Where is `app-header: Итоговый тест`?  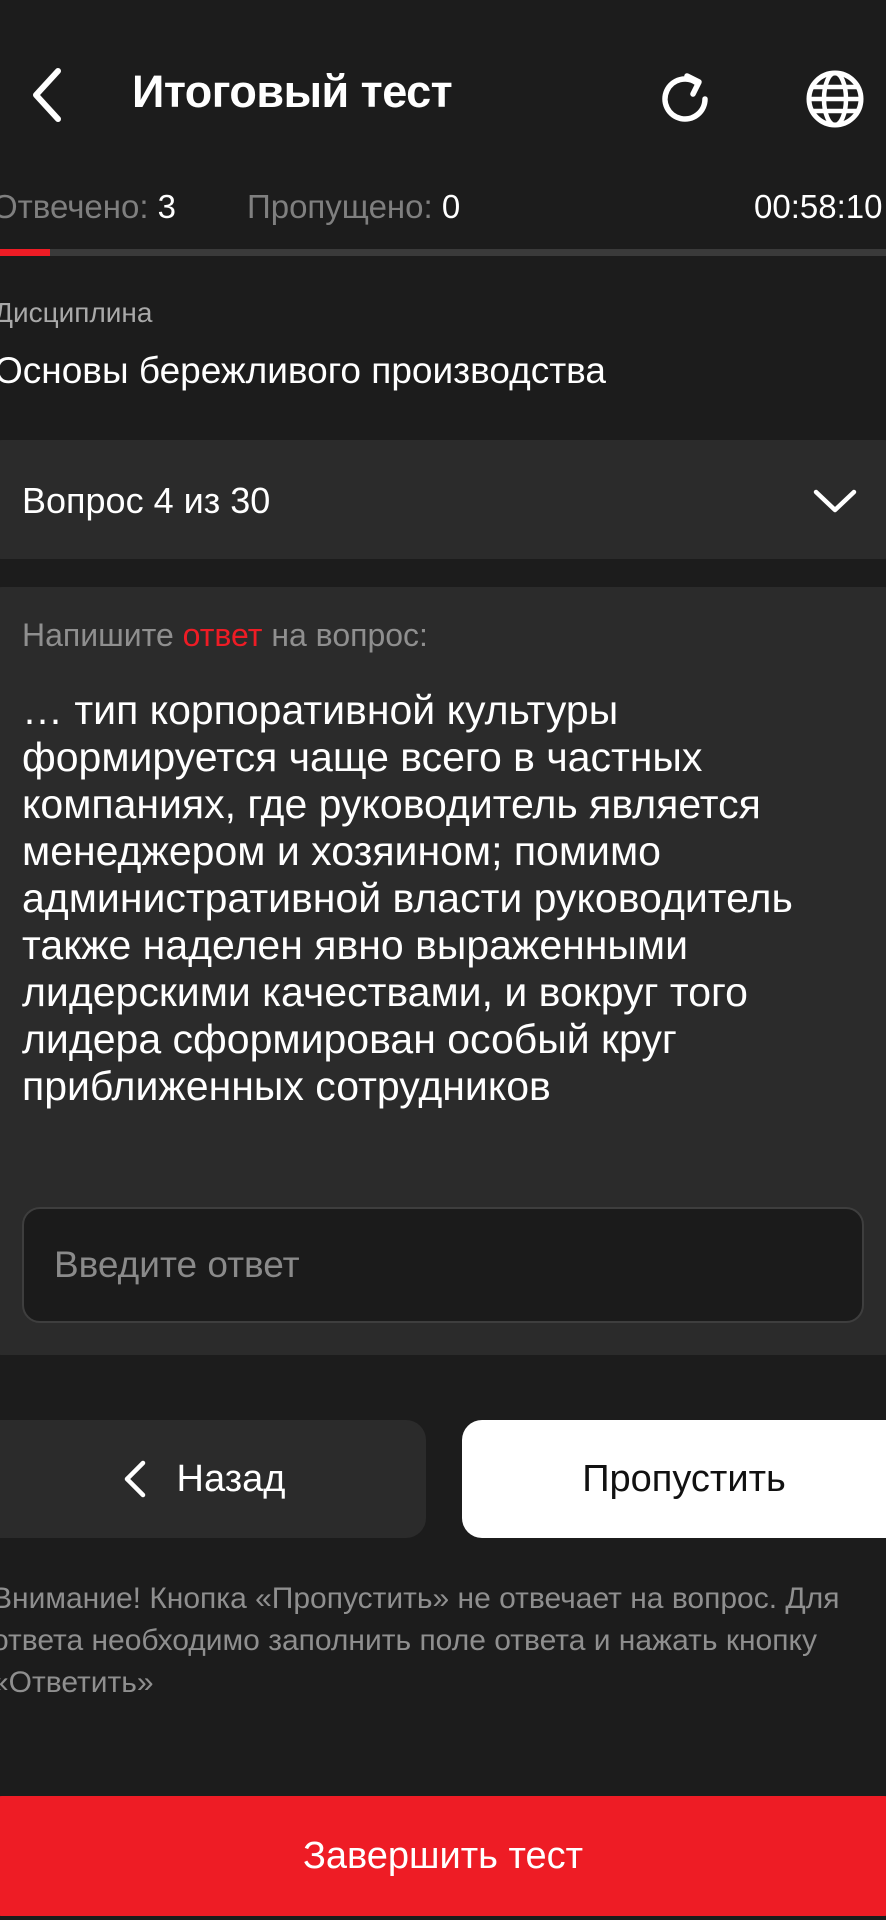 app-header: Итоговый тест is located at coordinates (443, 97).